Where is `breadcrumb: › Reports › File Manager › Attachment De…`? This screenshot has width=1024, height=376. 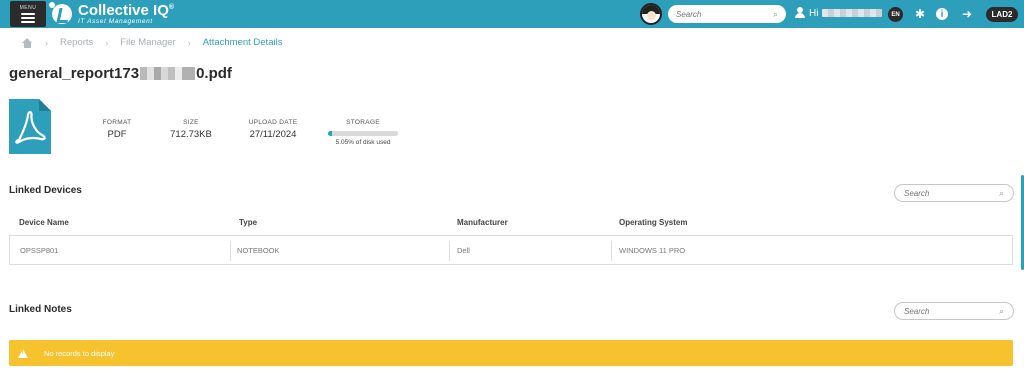
breadcrumb: › Reports › File Manager › Attachment De… is located at coordinates (152, 42).